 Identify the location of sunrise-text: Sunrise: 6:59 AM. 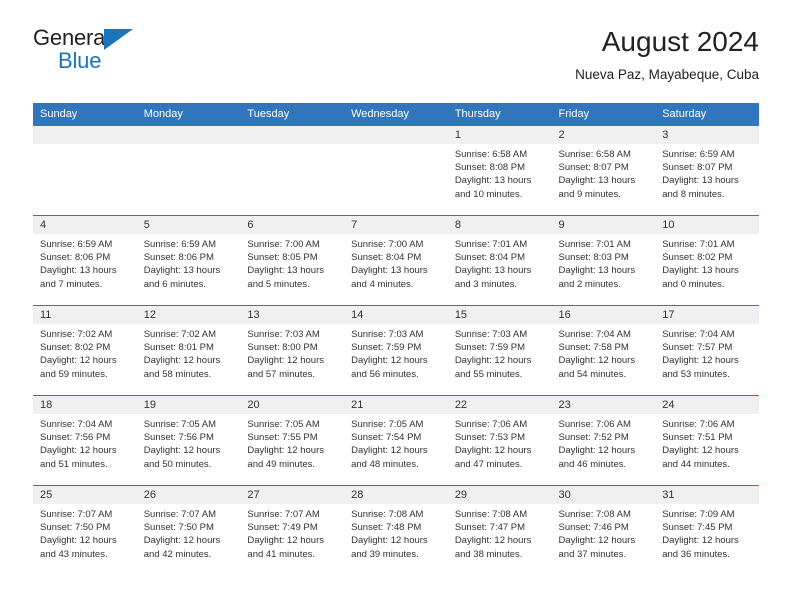
(698, 154).